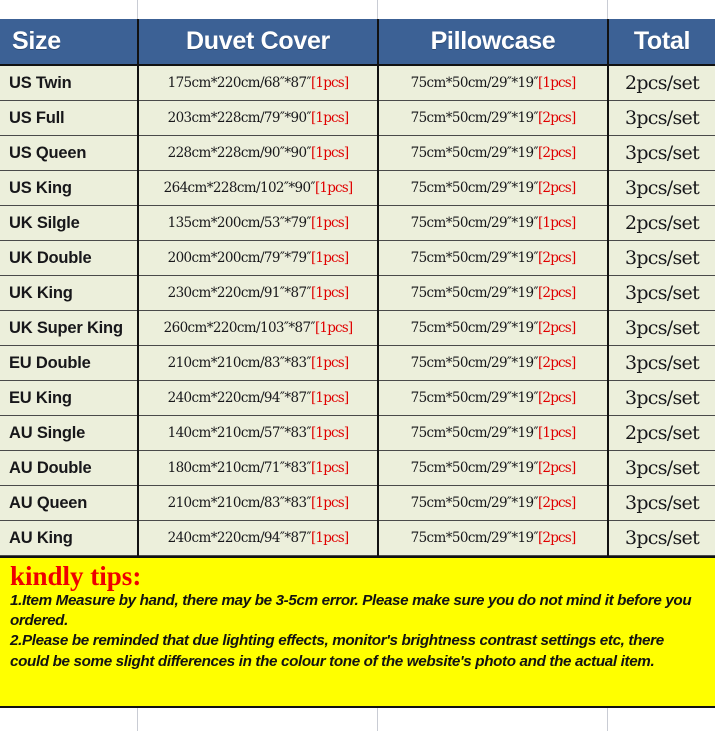 This screenshot has width=715, height=731. What do you see at coordinates (69, 153) in the screenshot?
I see `cell-size: US Queen` at bounding box center [69, 153].